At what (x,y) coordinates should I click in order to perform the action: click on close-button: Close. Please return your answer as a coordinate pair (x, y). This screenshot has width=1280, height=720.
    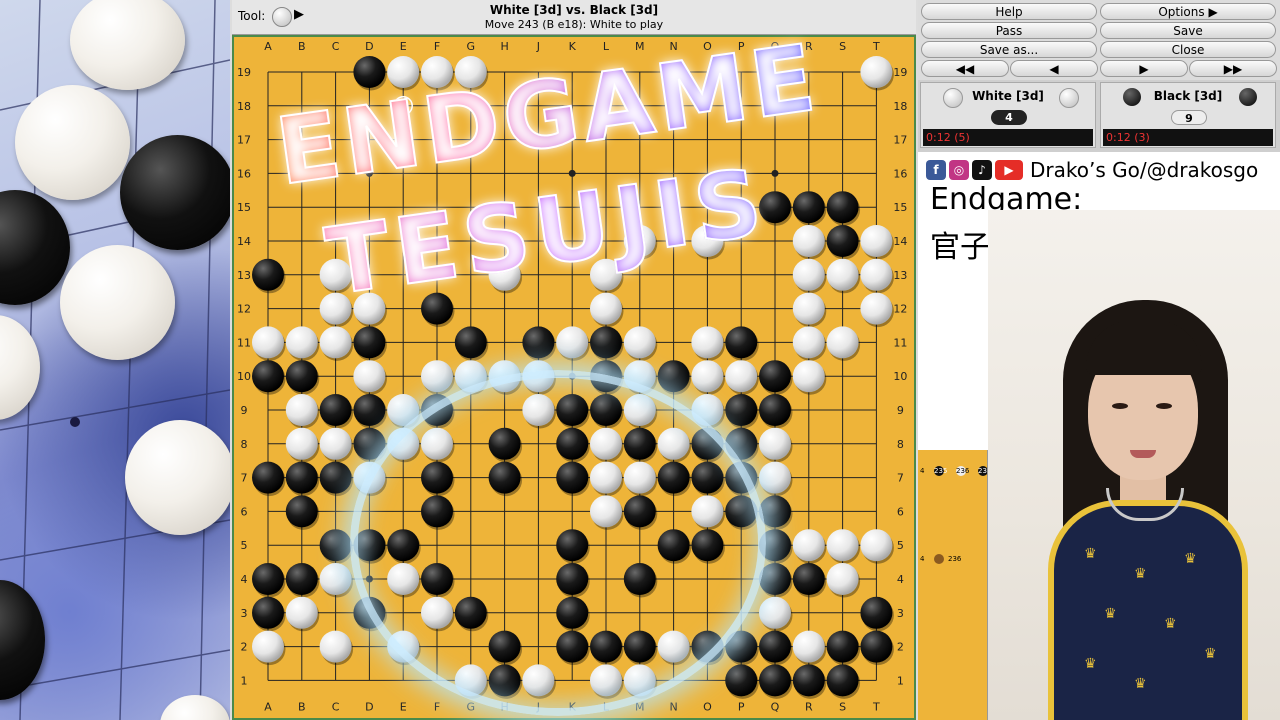
    Looking at the image, I should click on (1188, 49).